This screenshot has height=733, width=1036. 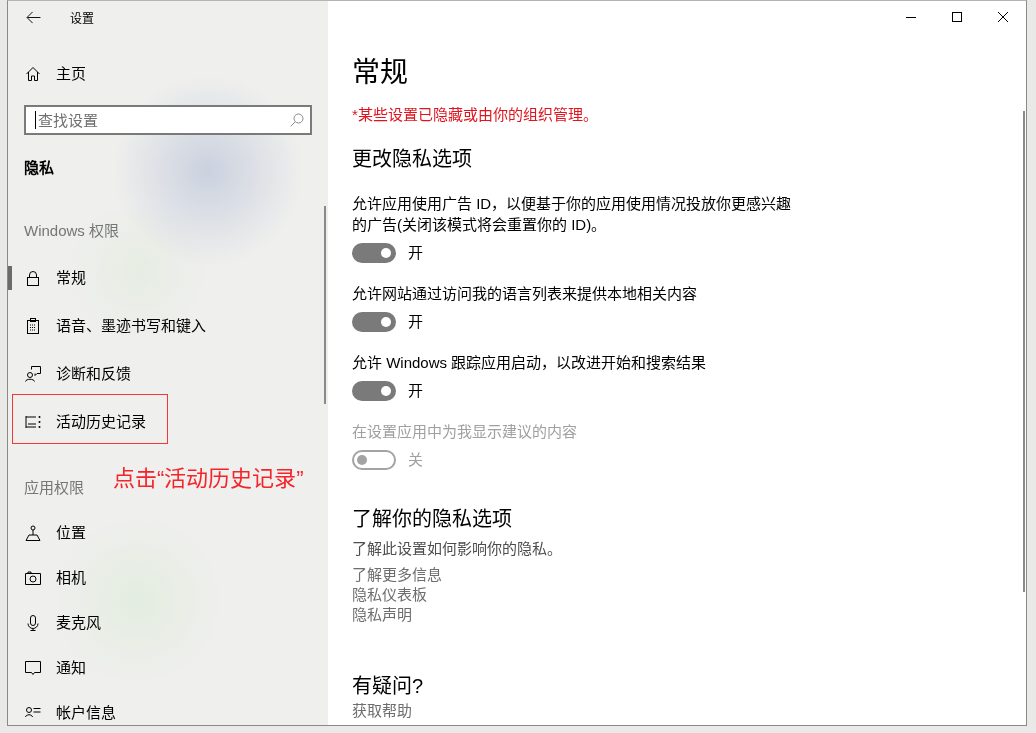 I want to click on nav-item: 诊断和反馈, so click(x=168, y=374).